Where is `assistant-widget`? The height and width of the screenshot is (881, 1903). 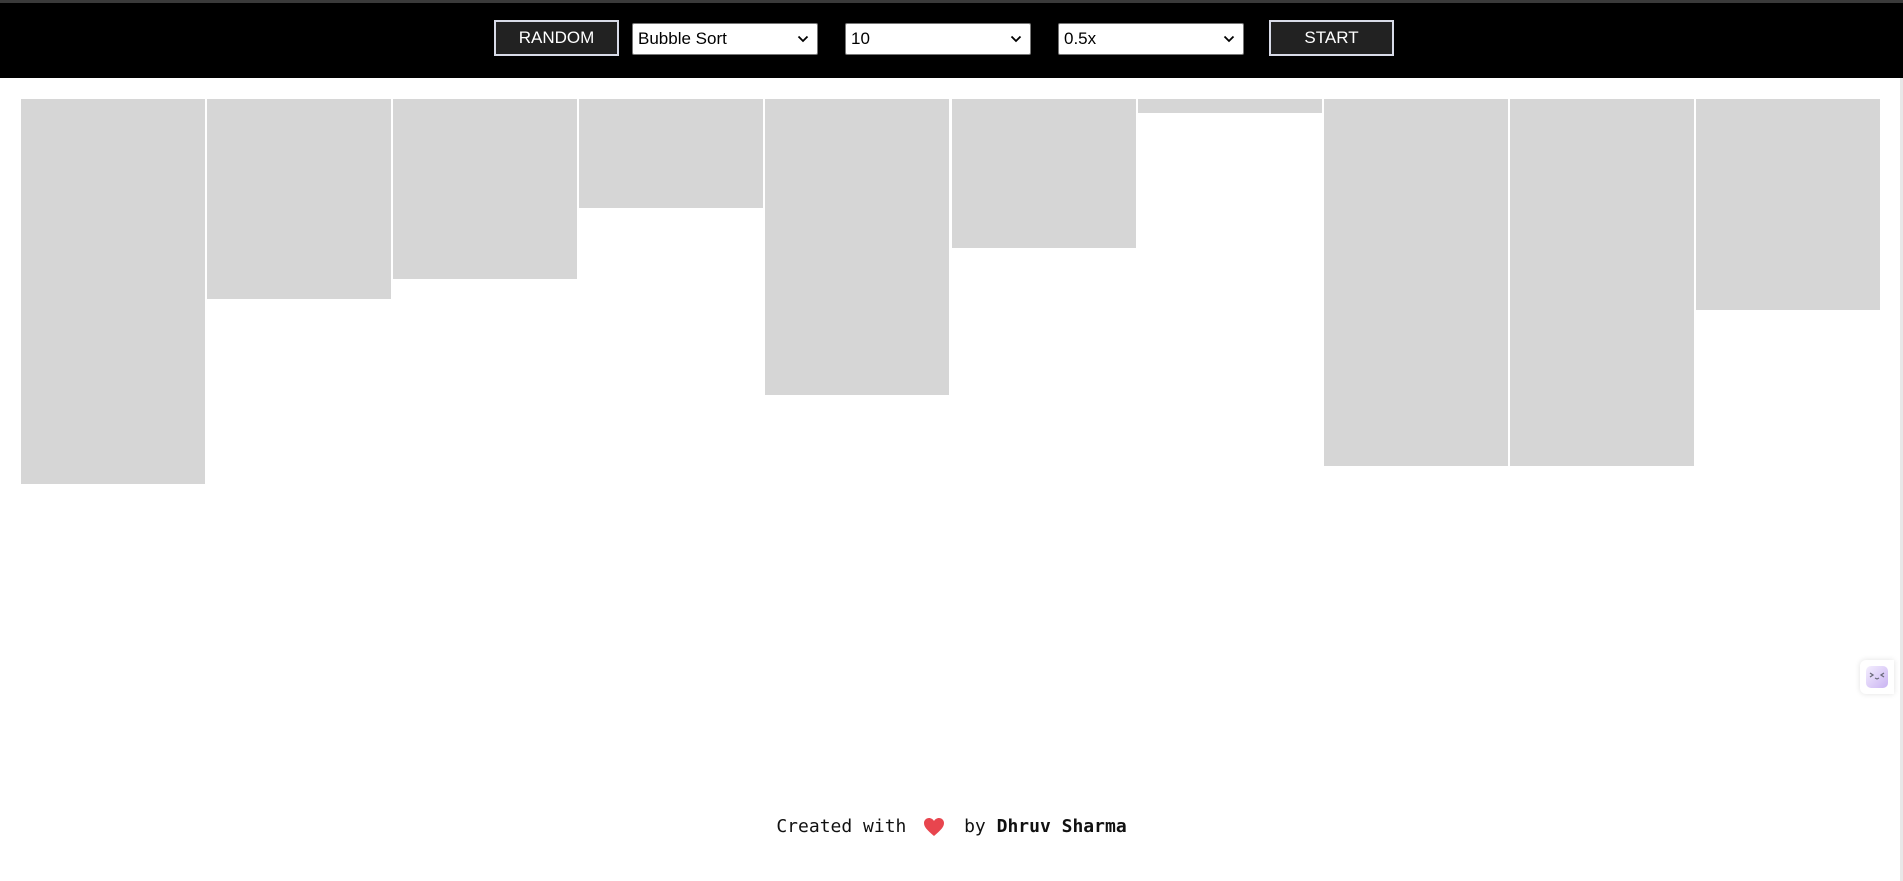
assistant-widget is located at coordinates (1877, 677).